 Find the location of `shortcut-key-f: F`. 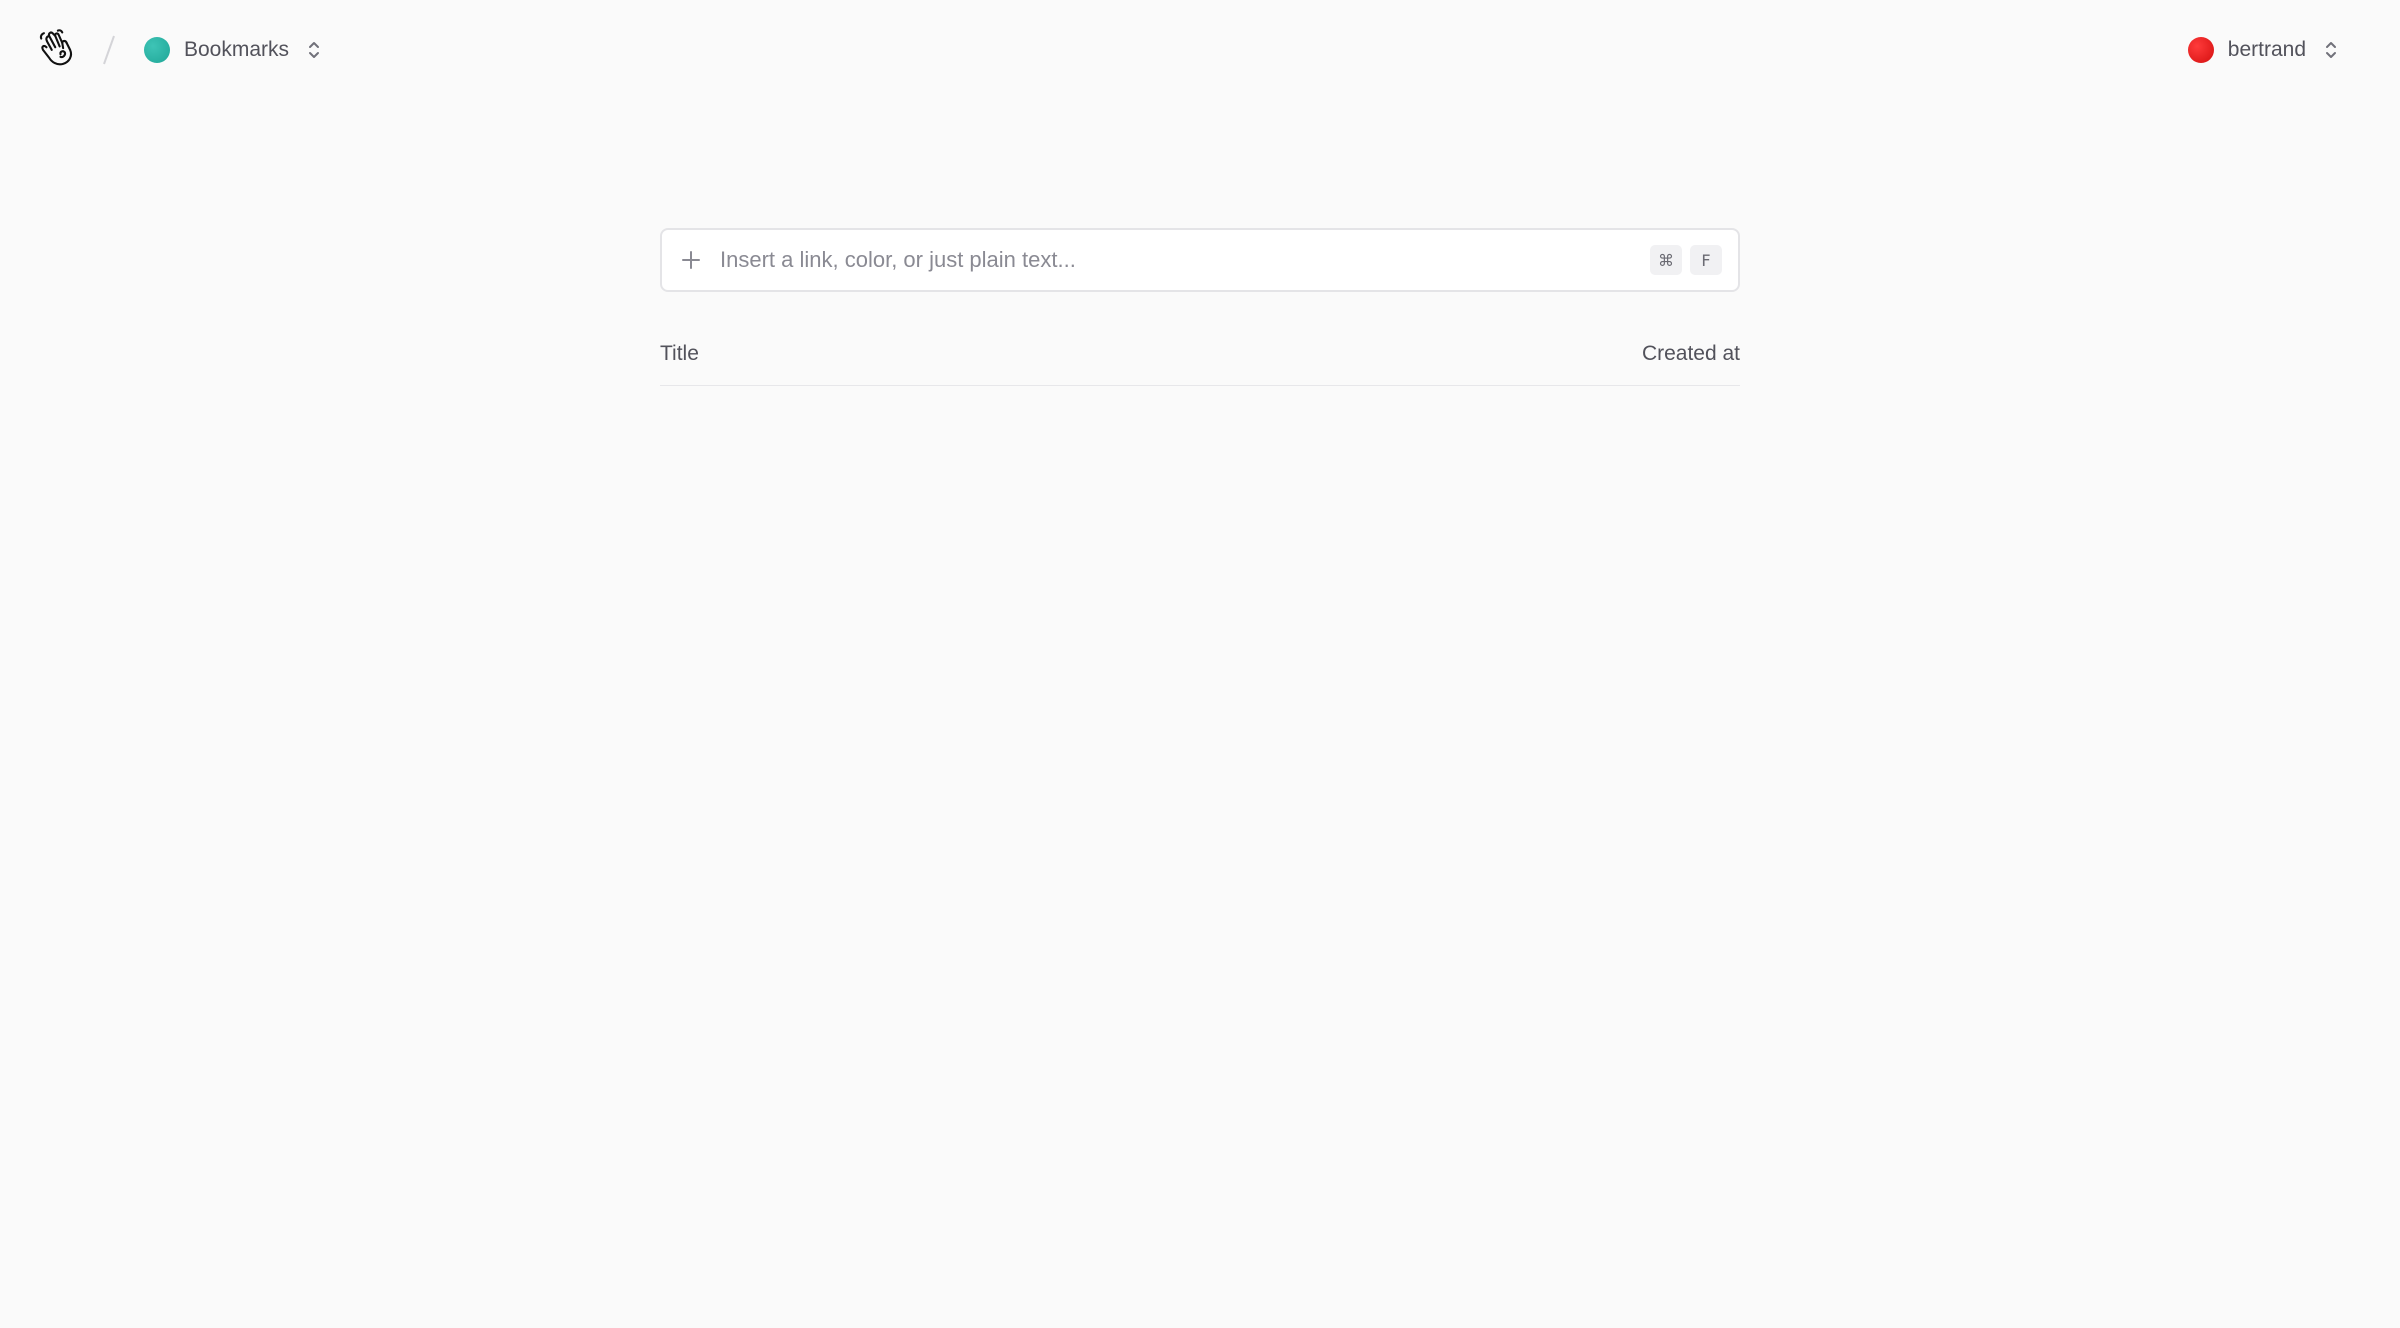

shortcut-key-f: F is located at coordinates (1706, 260).